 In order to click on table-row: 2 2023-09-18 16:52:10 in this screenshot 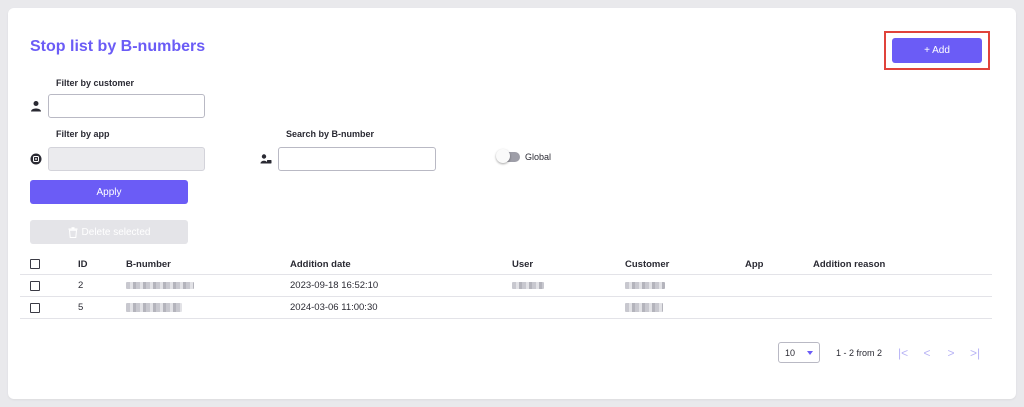, I will do `click(506, 286)`.